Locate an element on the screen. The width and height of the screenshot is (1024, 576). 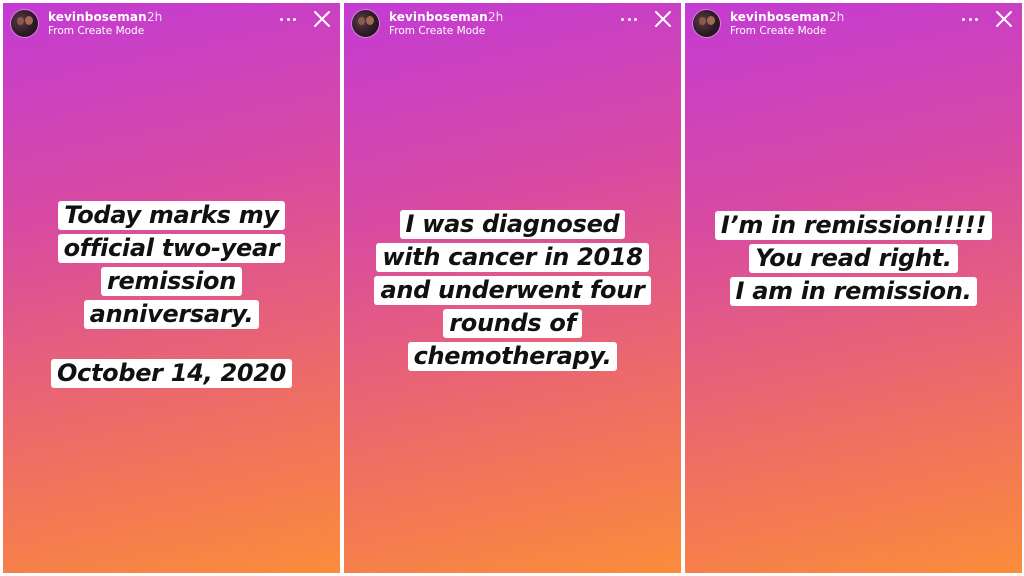
caption-line: Today marks my is located at coordinates (171, 215).